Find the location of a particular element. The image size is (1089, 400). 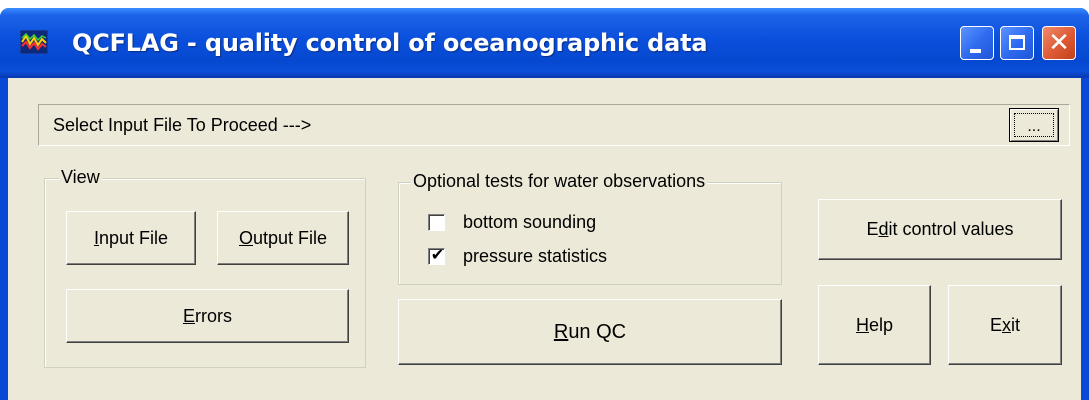

exit-button: Exit is located at coordinates (1005, 325).